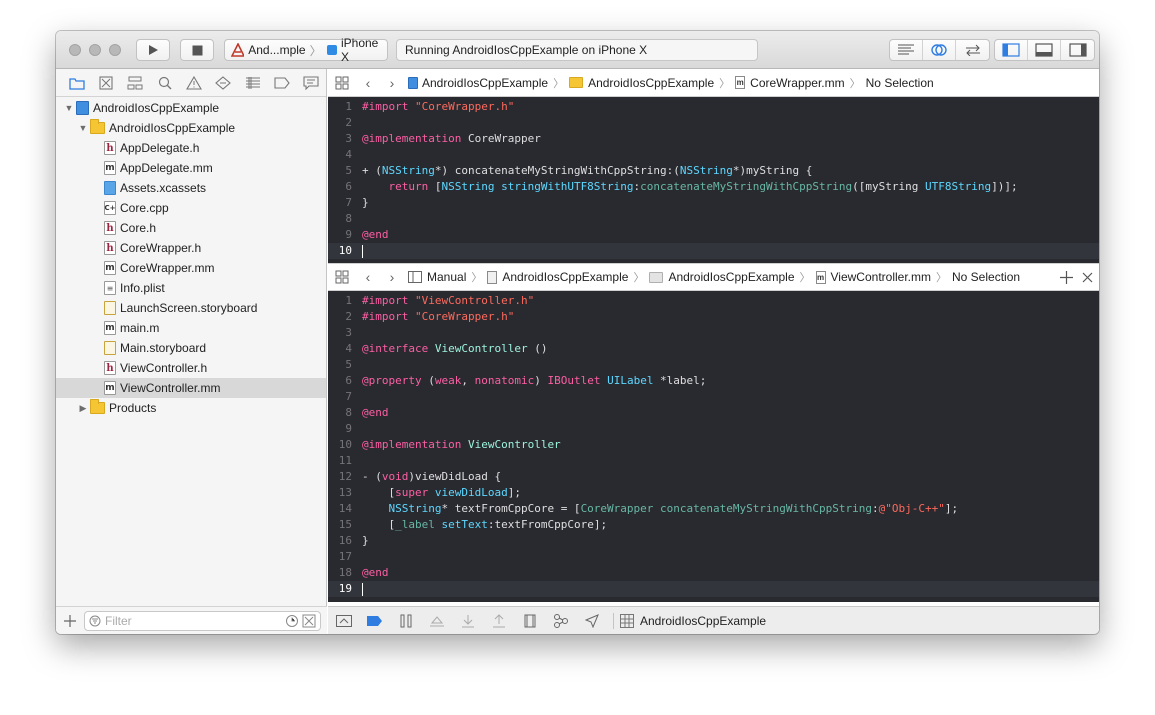 The width and height of the screenshot is (1155, 715). I want to click on code-line: 1 #import "CoreWrapper.h", so click(713, 107).